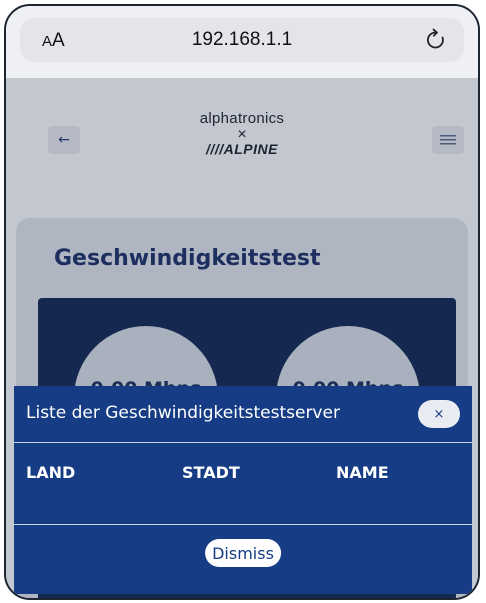 Image resolution: width=486 pixels, height=603 pixels. What do you see at coordinates (243, 483) in the screenshot?
I see `server-table: LAND STADT NAME` at bounding box center [243, 483].